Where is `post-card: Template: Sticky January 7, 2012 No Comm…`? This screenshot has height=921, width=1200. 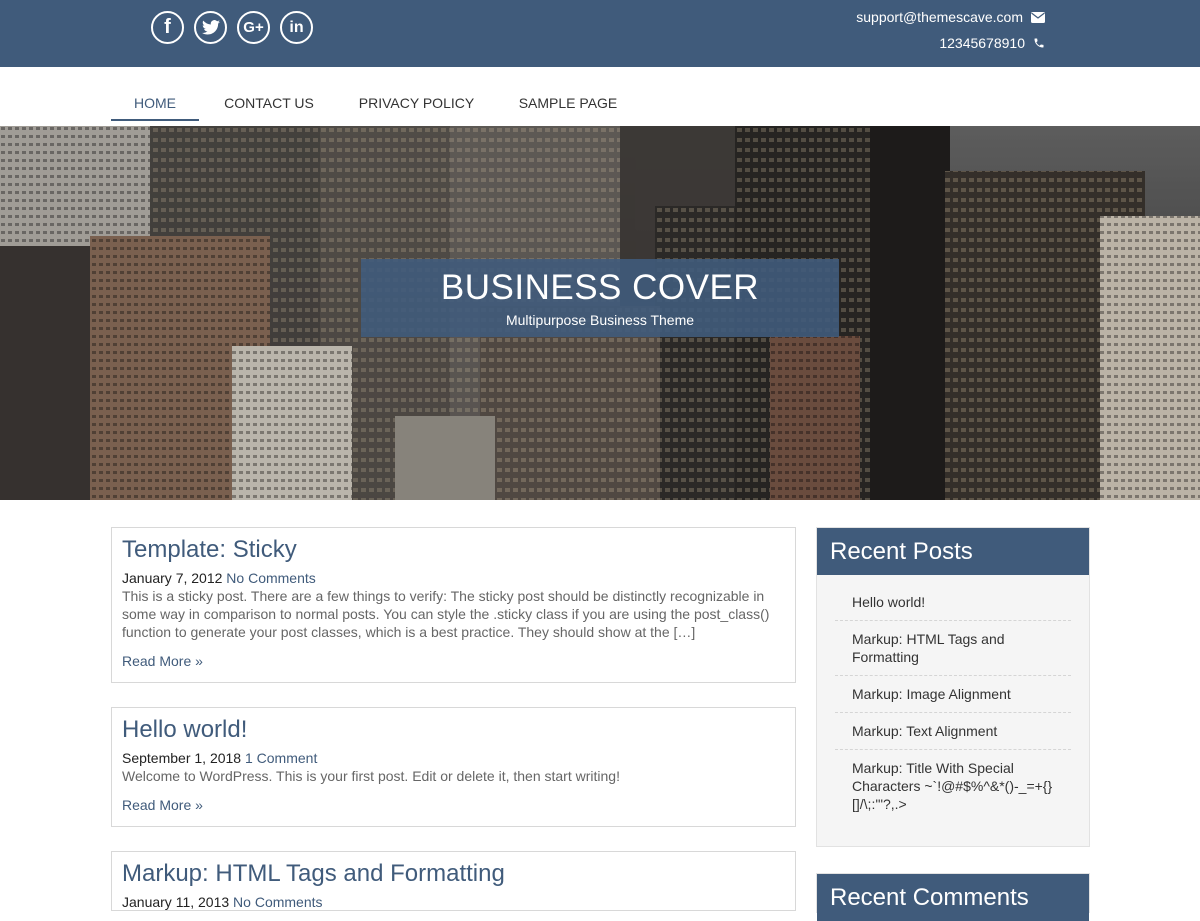
post-card: Template: Sticky January 7, 2012 No Comm… is located at coordinates (453, 605).